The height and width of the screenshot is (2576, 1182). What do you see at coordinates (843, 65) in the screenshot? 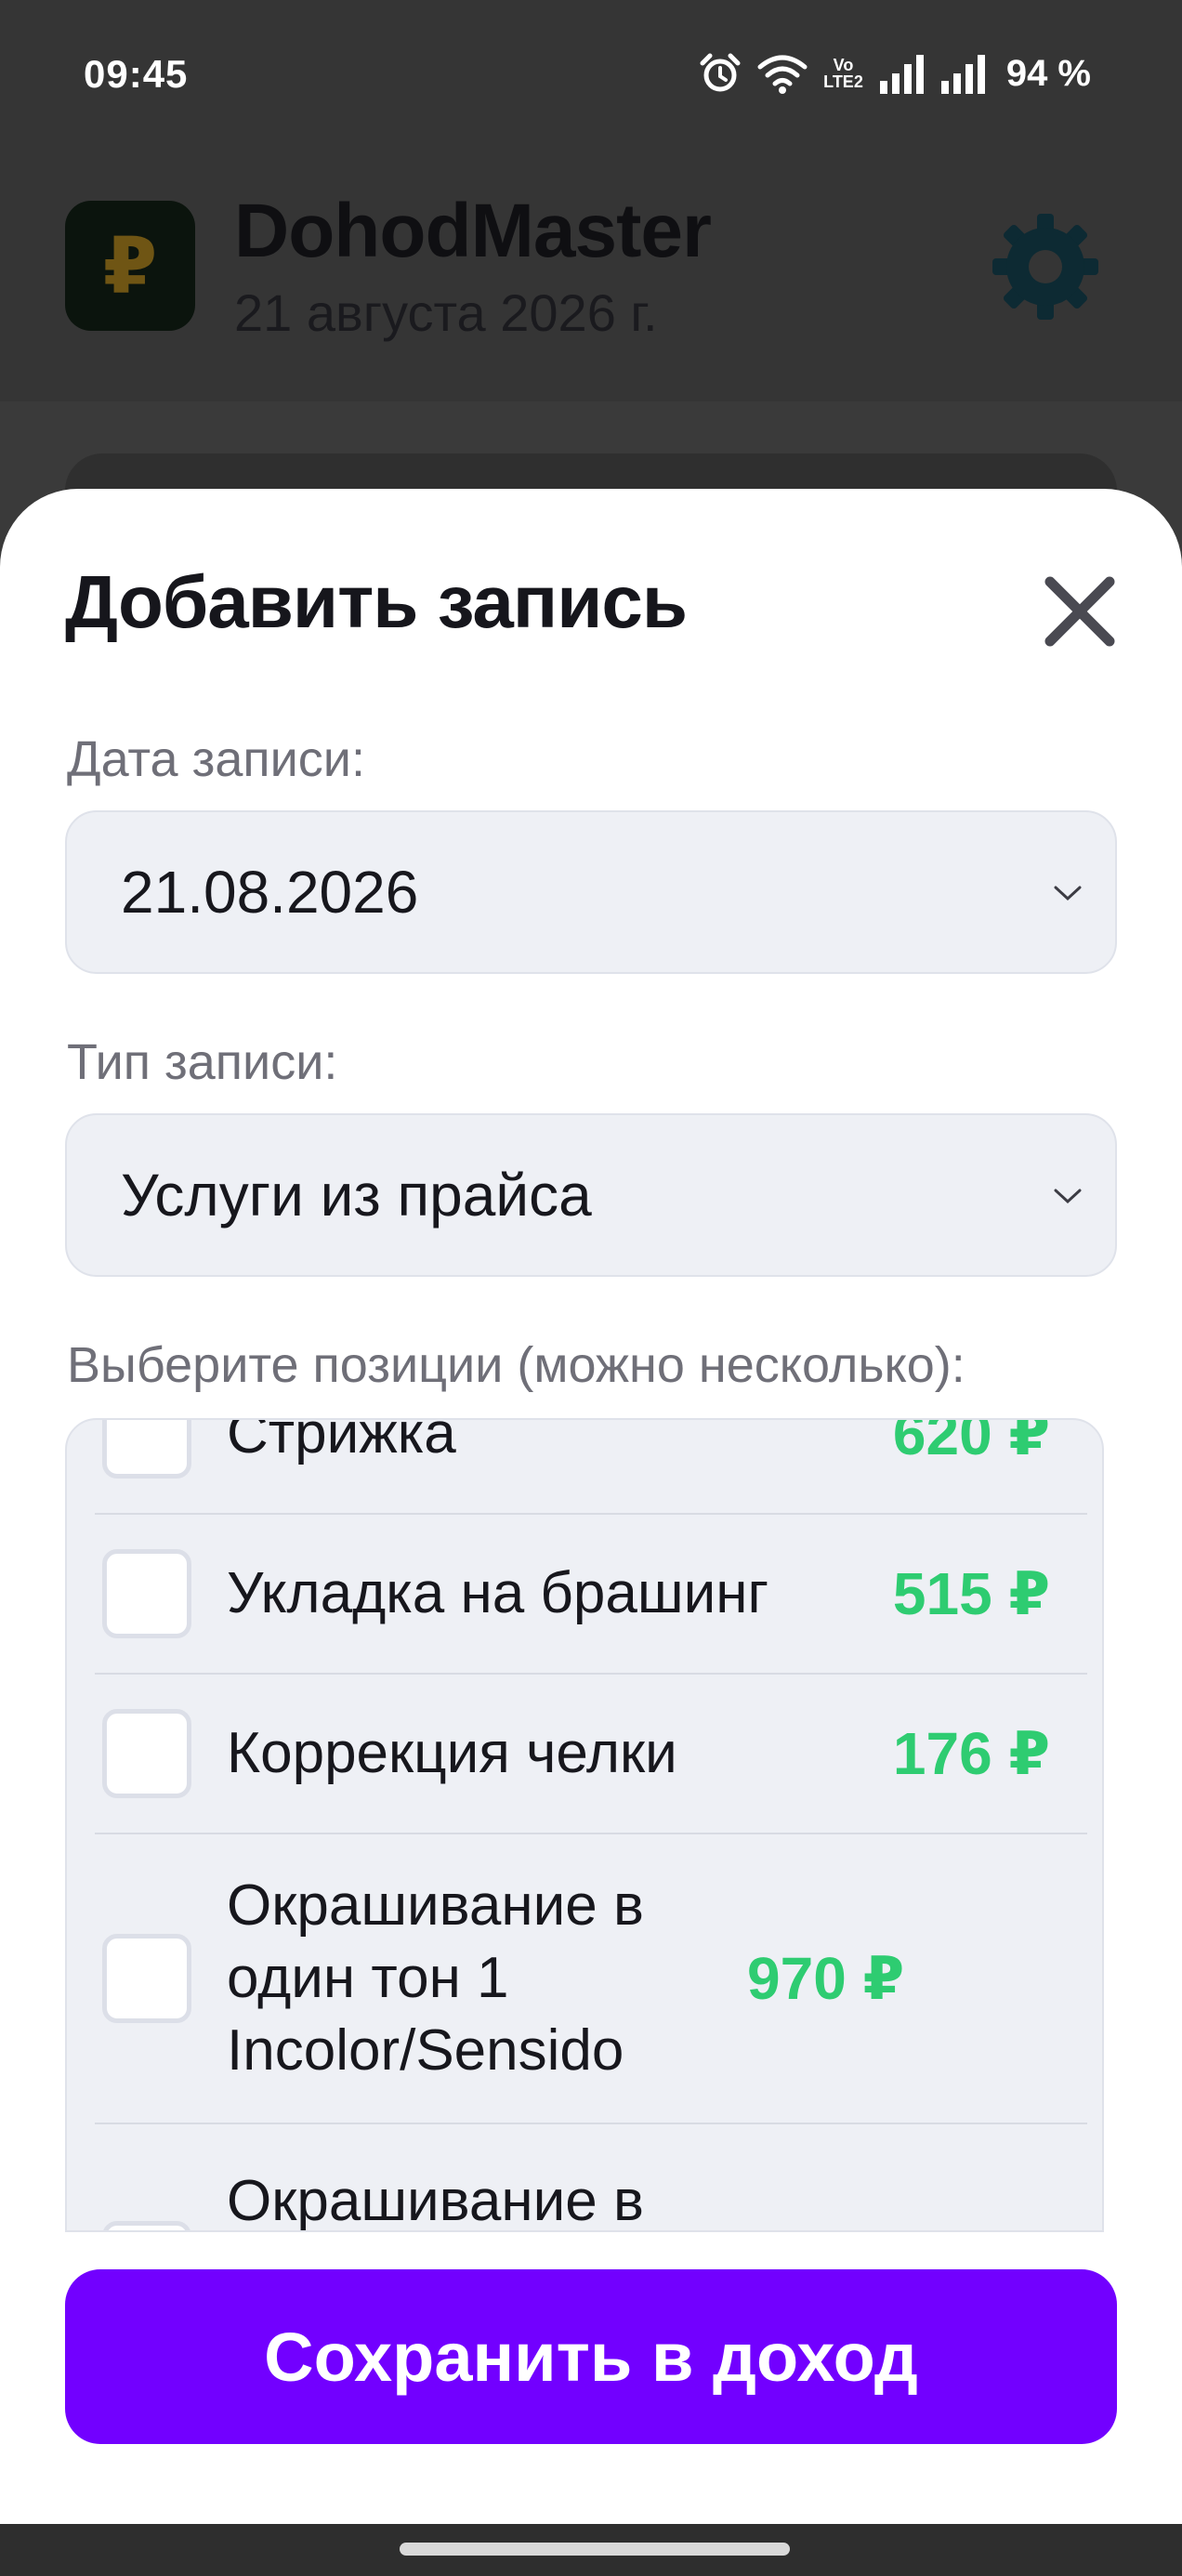
I see `volte-top-label: Vo` at bounding box center [843, 65].